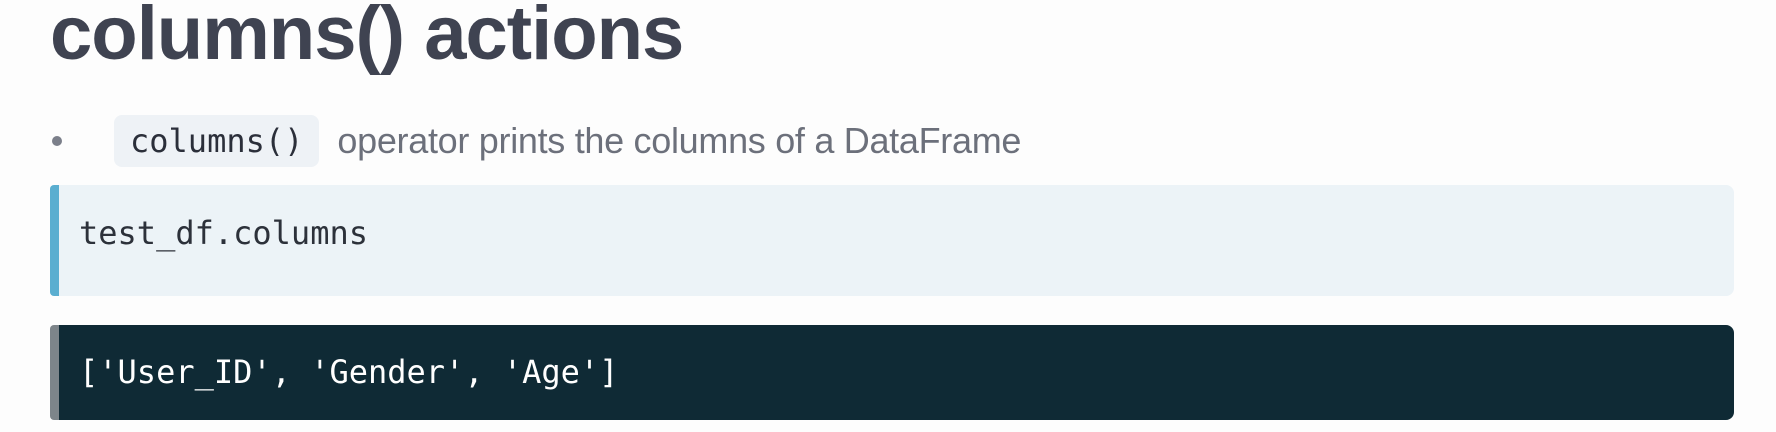  I want to click on slide-title: columns() actions, so click(367, 38).